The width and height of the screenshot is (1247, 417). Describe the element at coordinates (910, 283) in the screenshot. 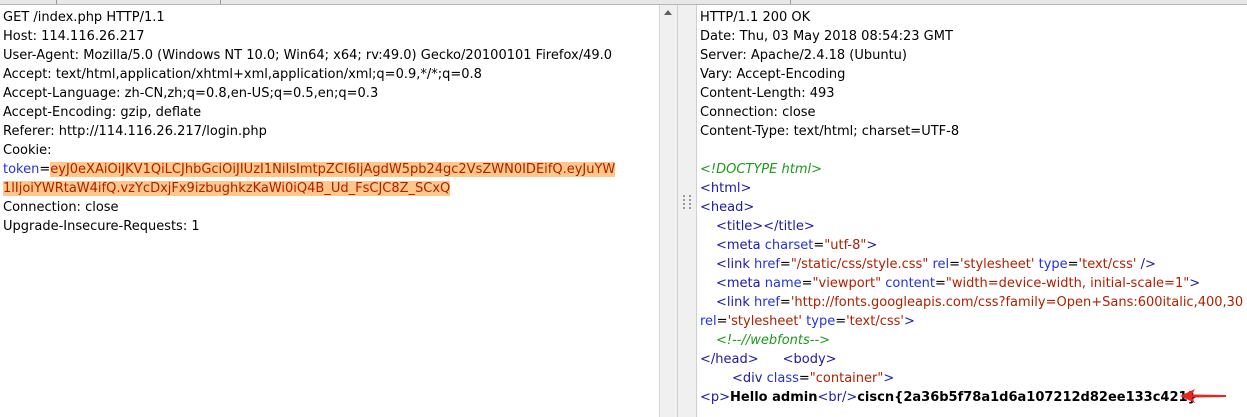

I see `content-attr: content` at that location.